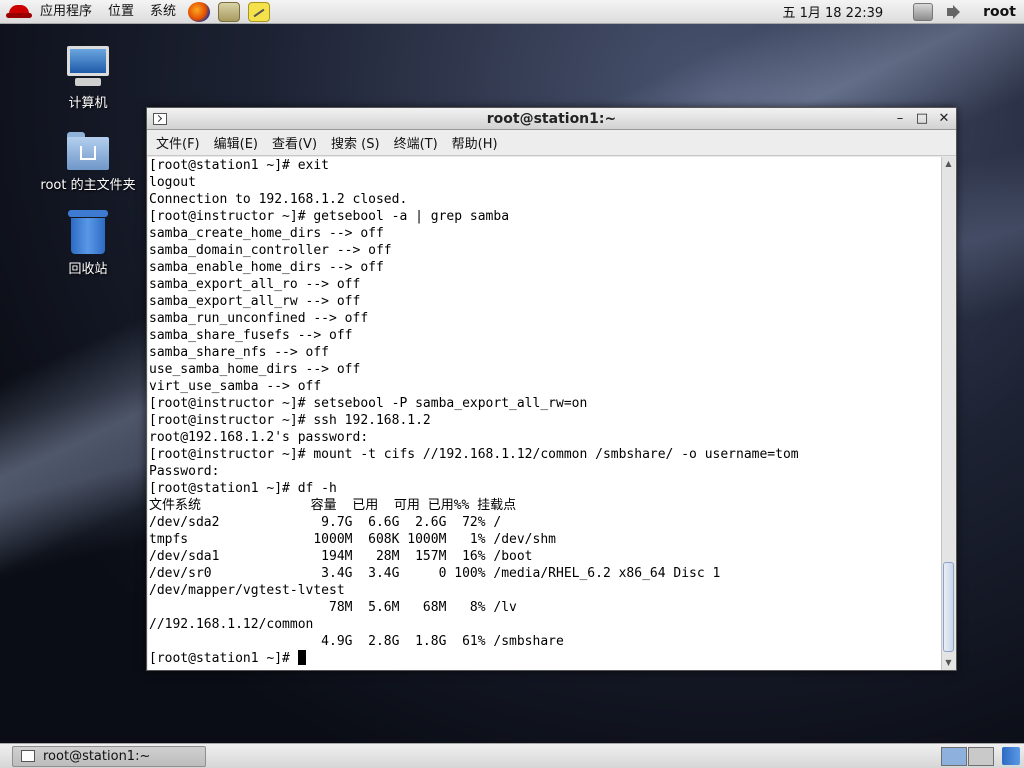 Image resolution: width=1024 pixels, height=768 pixels. I want to click on desktop-icon-computer: 计算机, so click(88, 78).